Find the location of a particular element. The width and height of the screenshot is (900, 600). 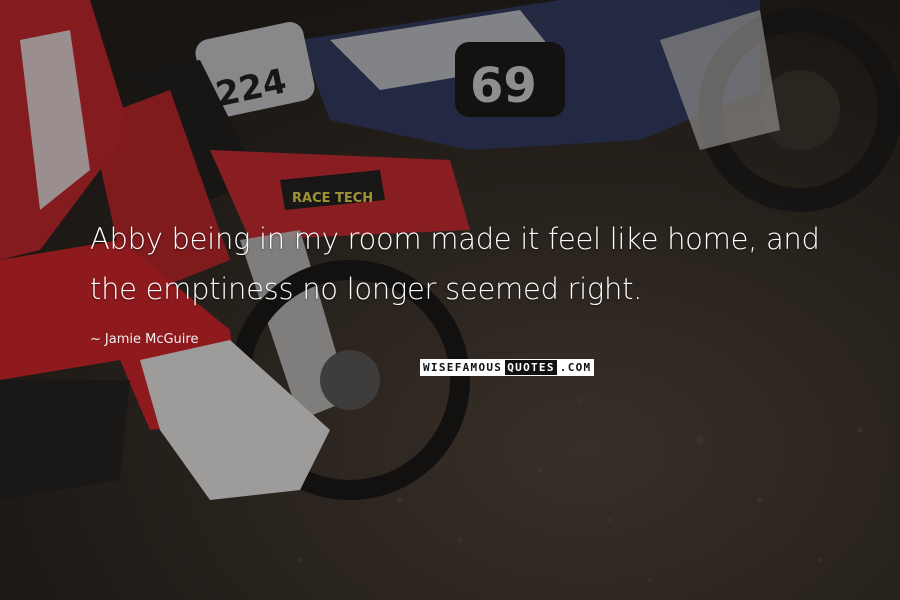

brand-part-quotes: QUOTES is located at coordinates (531, 367).